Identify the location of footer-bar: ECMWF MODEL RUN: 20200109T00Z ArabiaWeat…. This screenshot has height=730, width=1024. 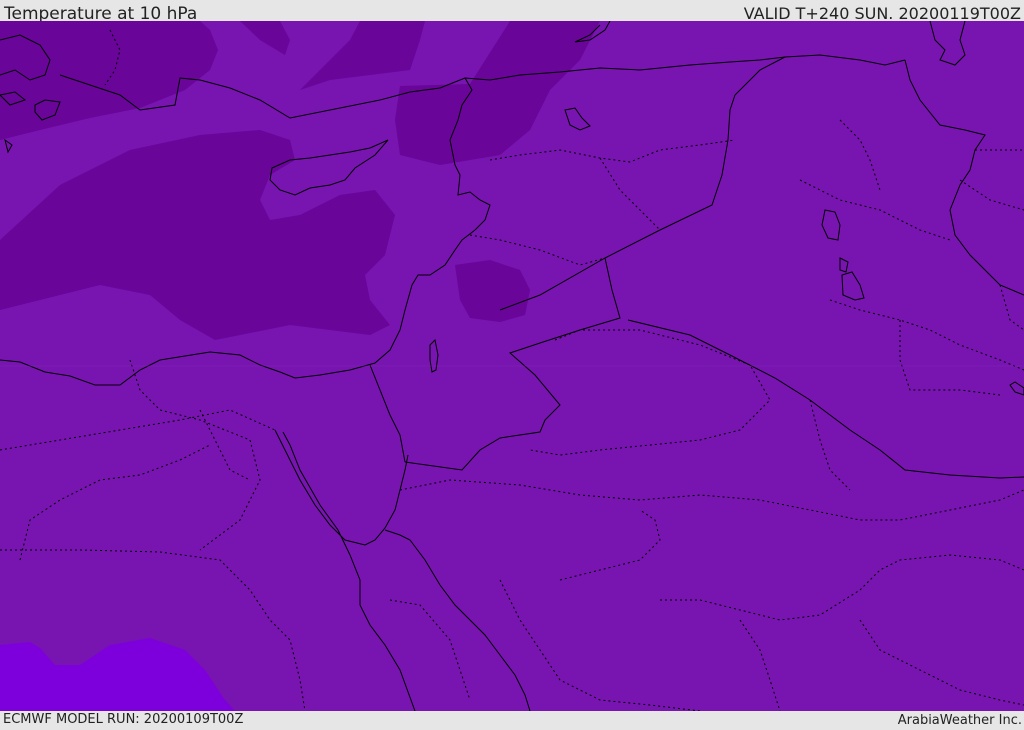
(512, 720).